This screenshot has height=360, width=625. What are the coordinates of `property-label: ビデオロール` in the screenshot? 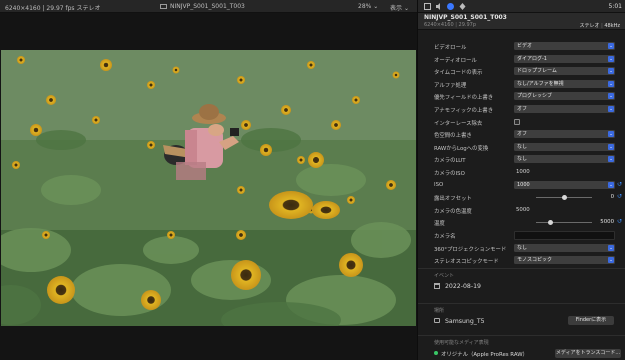 It's located at (450, 48).